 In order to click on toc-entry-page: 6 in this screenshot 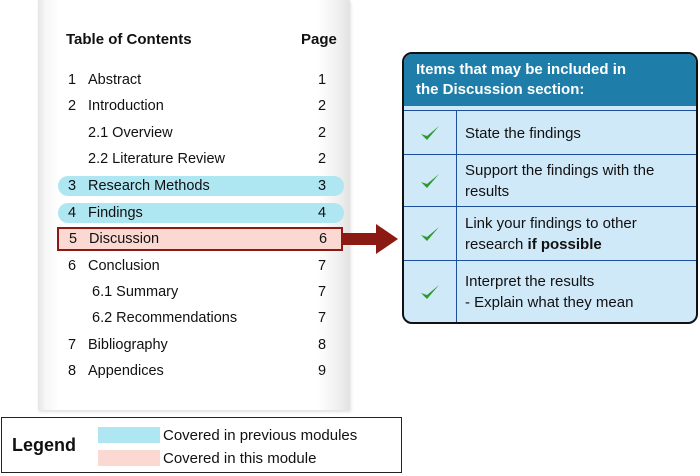, I will do `click(323, 239)`.